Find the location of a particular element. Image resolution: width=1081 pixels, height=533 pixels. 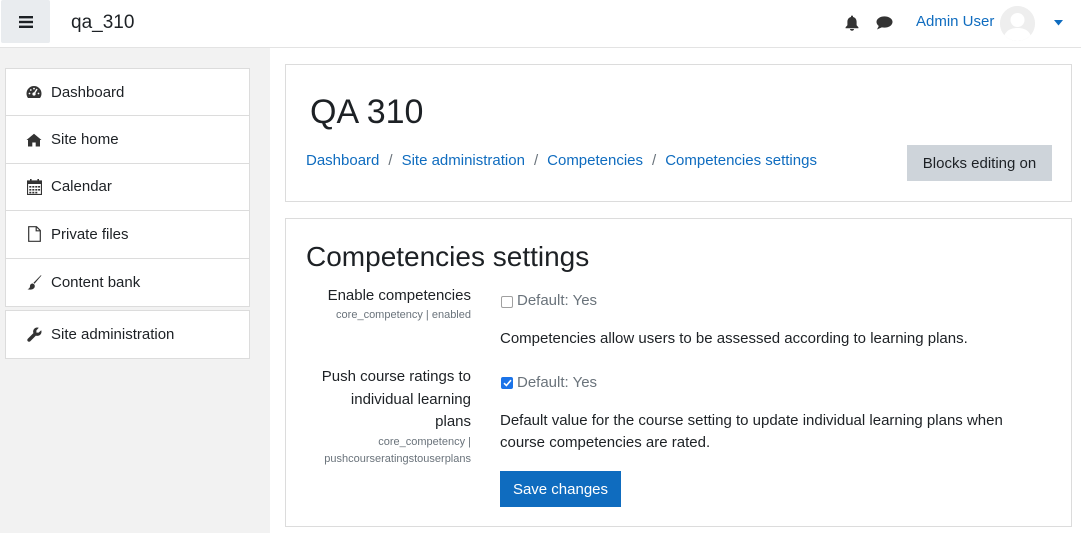

checkmark-icon is located at coordinates (507, 383).